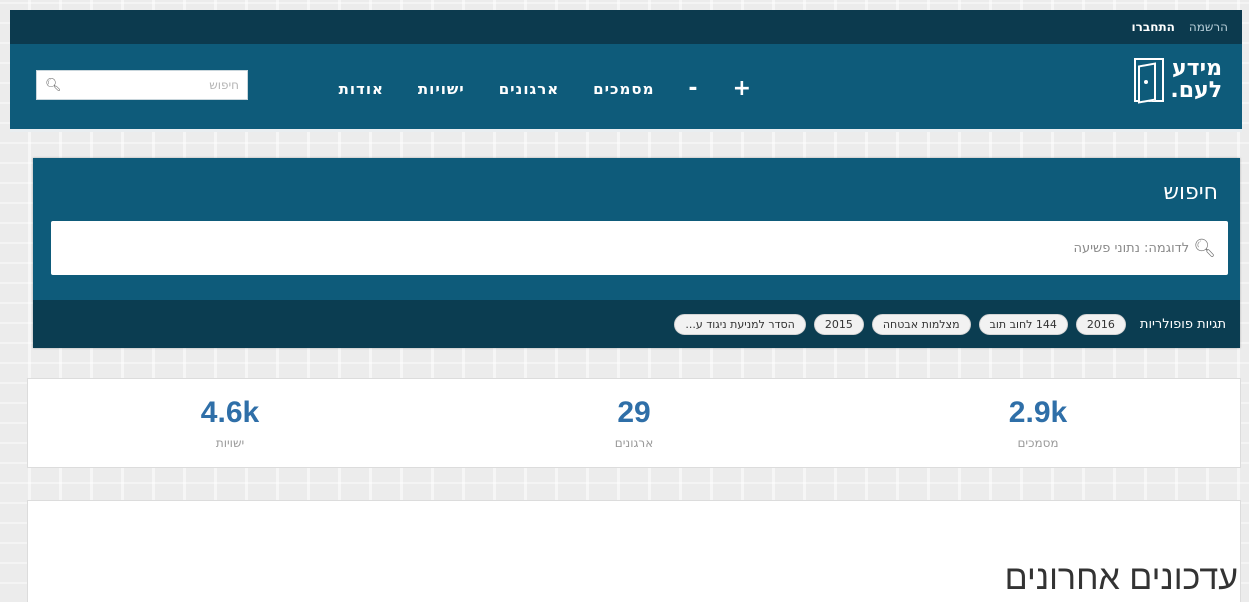 This screenshot has width=1249, height=602. What do you see at coordinates (693, 89) in the screenshot?
I see `zoom-out-button: -` at bounding box center [693, 89].